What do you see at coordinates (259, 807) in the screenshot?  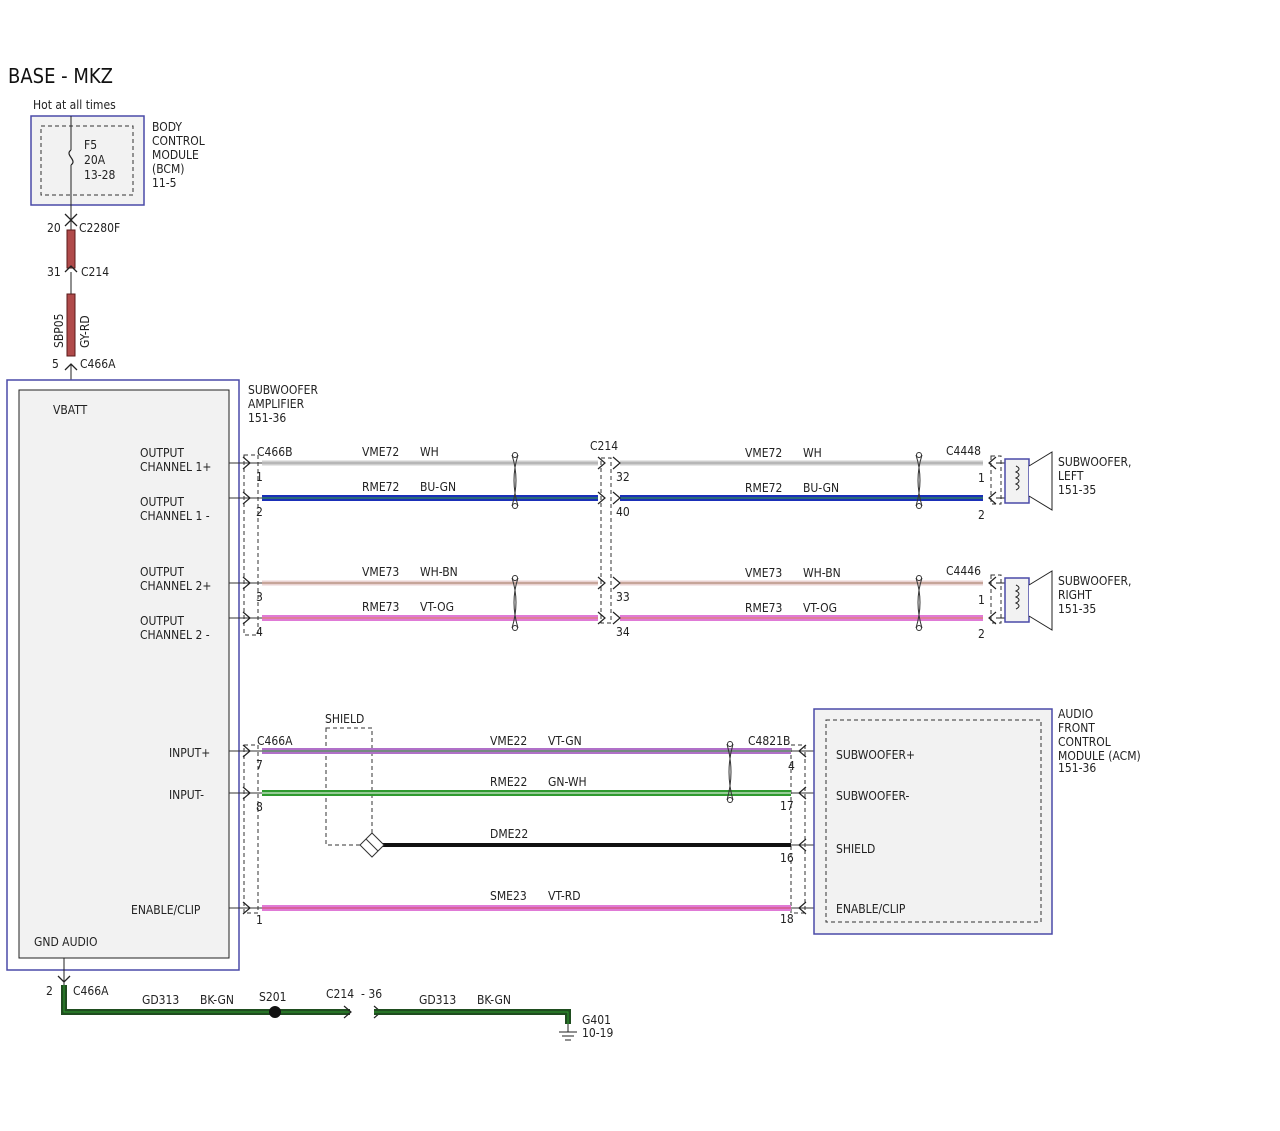 I see `rme22-pin-a: 8` at bounding box center [259, 807].